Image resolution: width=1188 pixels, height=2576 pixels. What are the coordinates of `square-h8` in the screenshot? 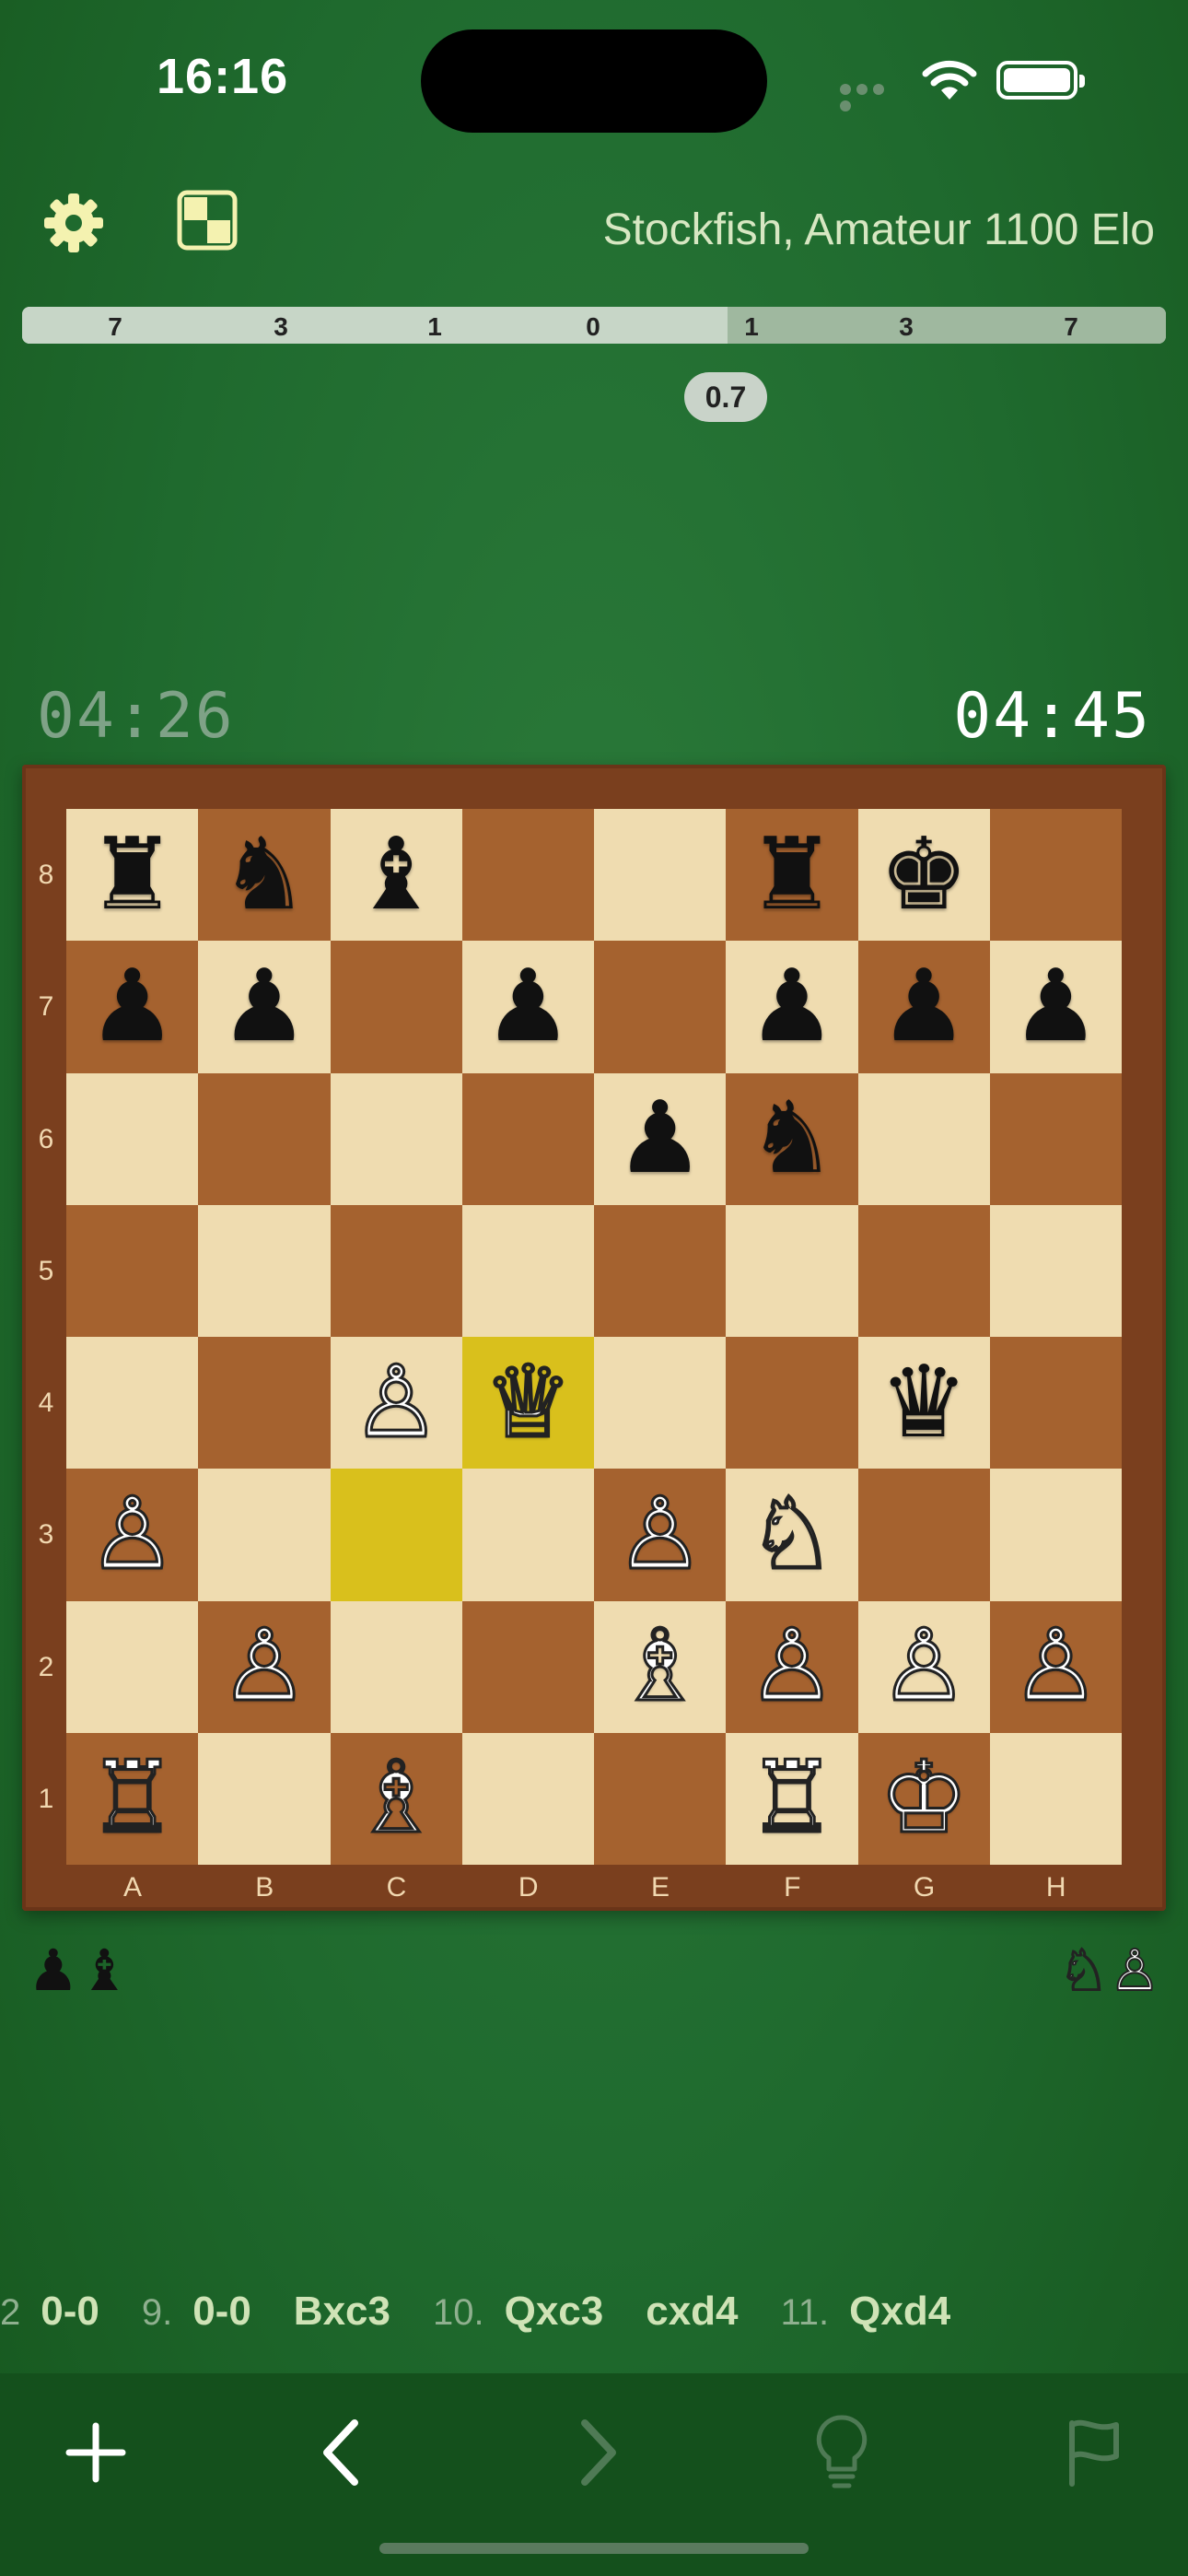 It's located at (1055, 875).